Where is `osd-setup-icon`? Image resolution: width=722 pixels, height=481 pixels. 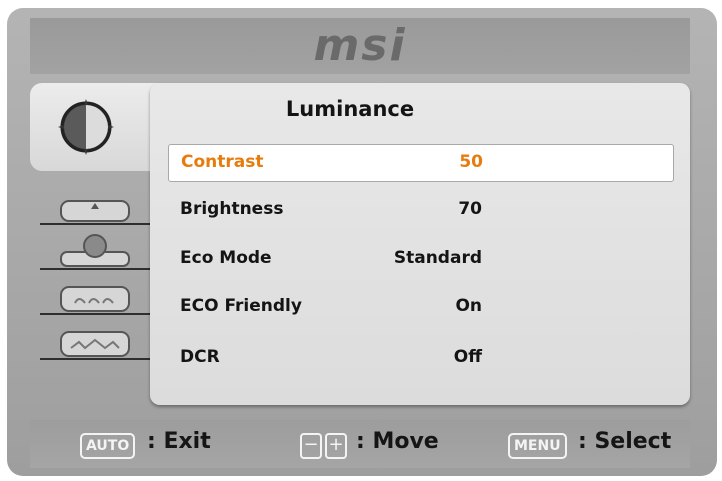
osd-setup-icon is located at coordinates (95, 299).